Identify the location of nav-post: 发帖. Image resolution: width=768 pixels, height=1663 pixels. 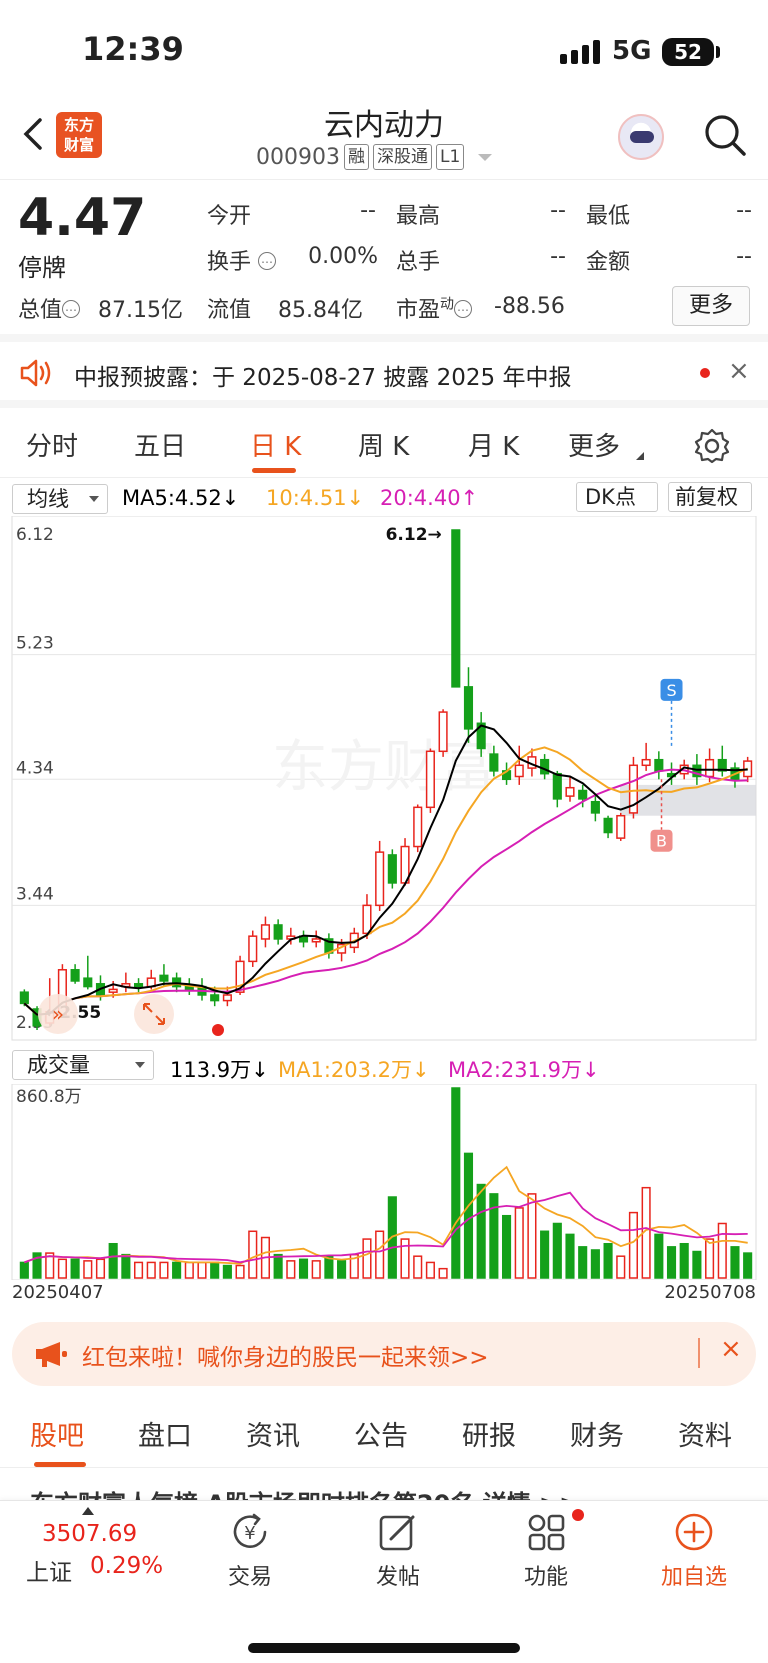
(398, 1550).